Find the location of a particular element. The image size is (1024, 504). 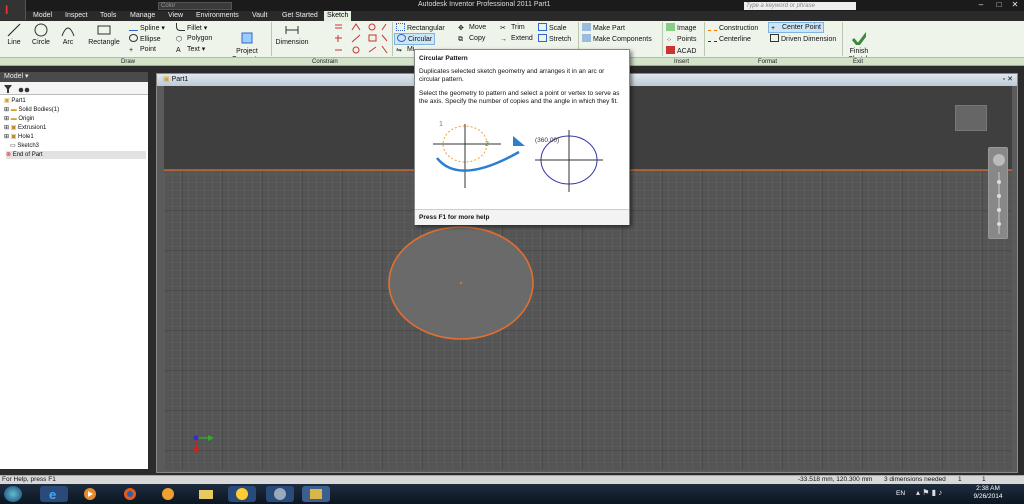

make-part-button: Make Part is located at coordinates (603, 28).